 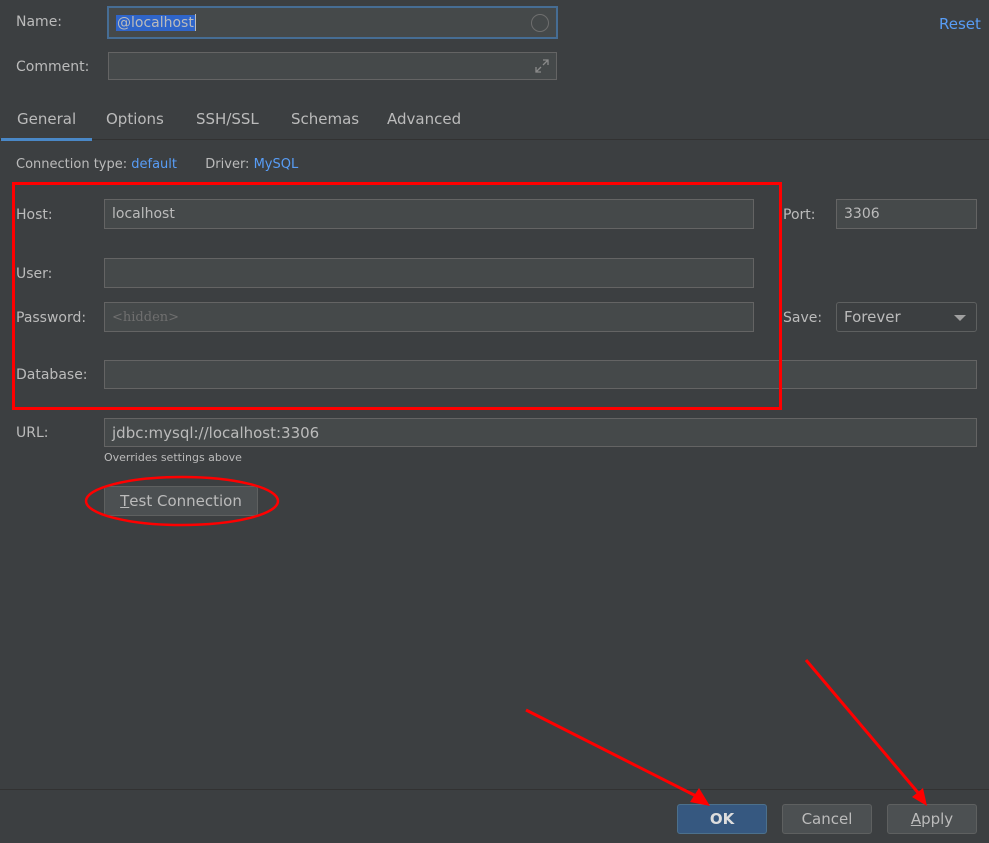 What do you see at coordinates (227, 120) in the screenshot?
I see `tab-ssh-ssl: SSH/SSL` at bounding box center [227, 120].